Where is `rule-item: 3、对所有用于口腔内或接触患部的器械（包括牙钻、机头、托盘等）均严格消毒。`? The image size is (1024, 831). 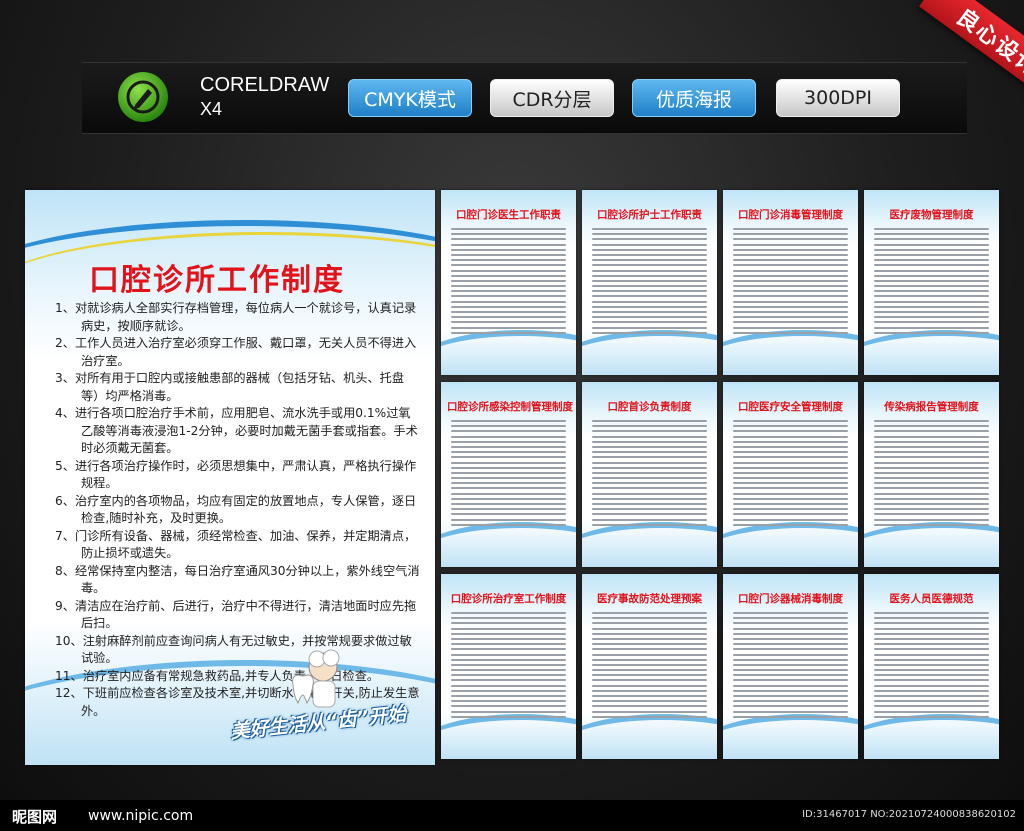
rule-item: 3、对所有用于口腔内或接触患部的器械（包括牙钻、机头、托盘等）均严格消毒。 is located at coordinates (230, 387).